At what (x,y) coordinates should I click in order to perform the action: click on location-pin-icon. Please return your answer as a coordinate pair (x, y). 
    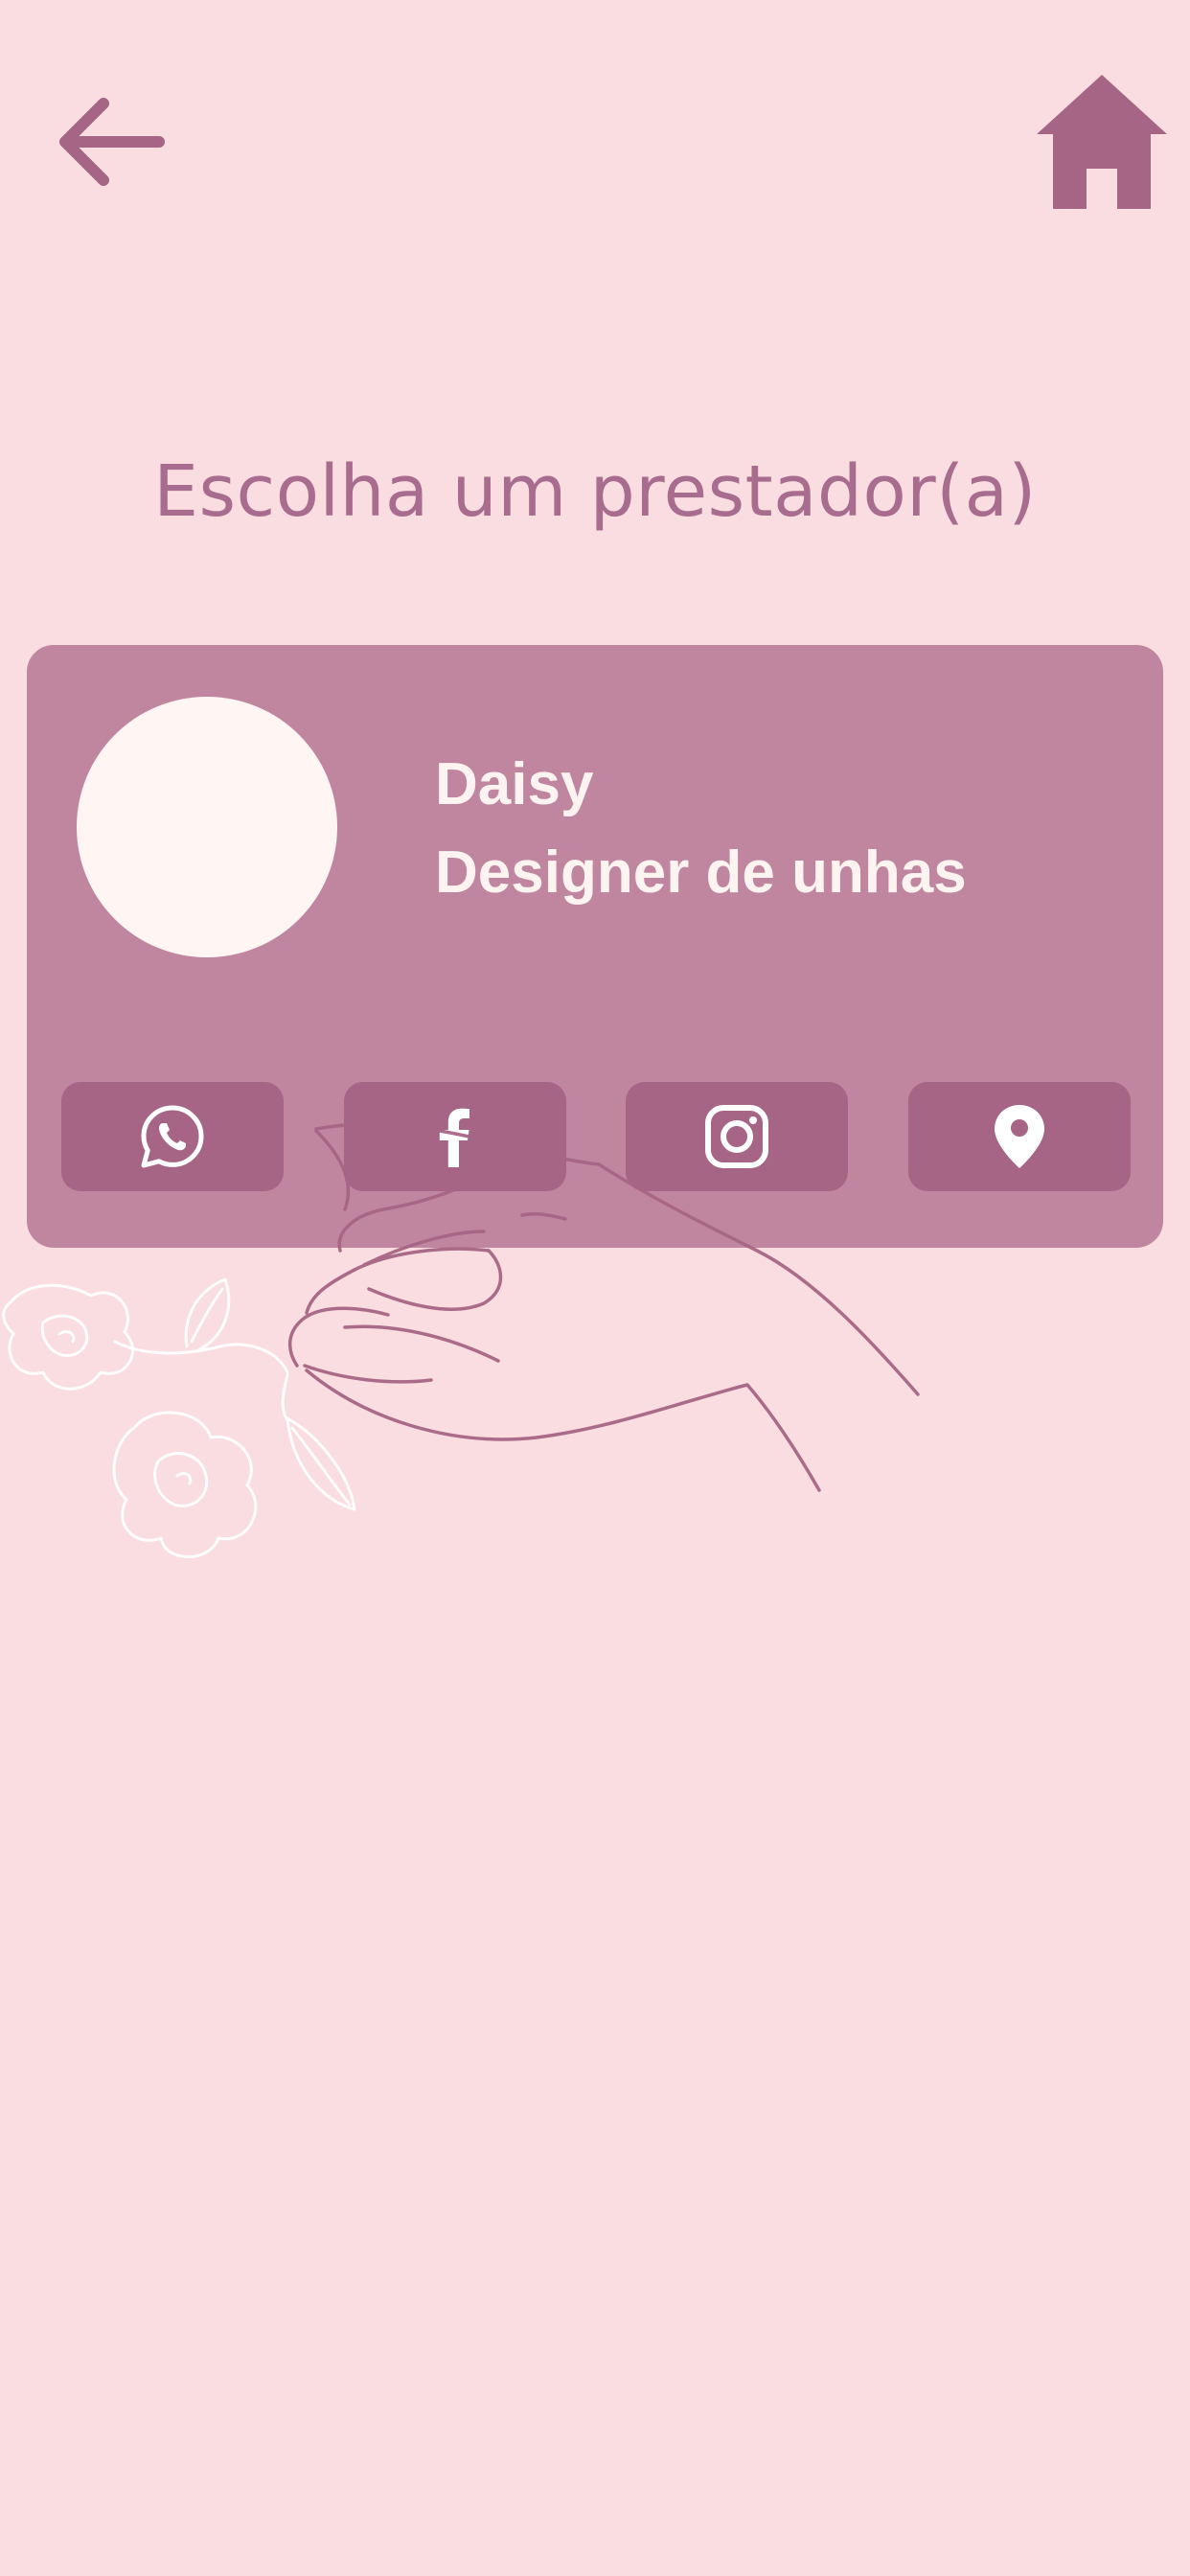
    Looking at the image, I should click on (1019, 1136).